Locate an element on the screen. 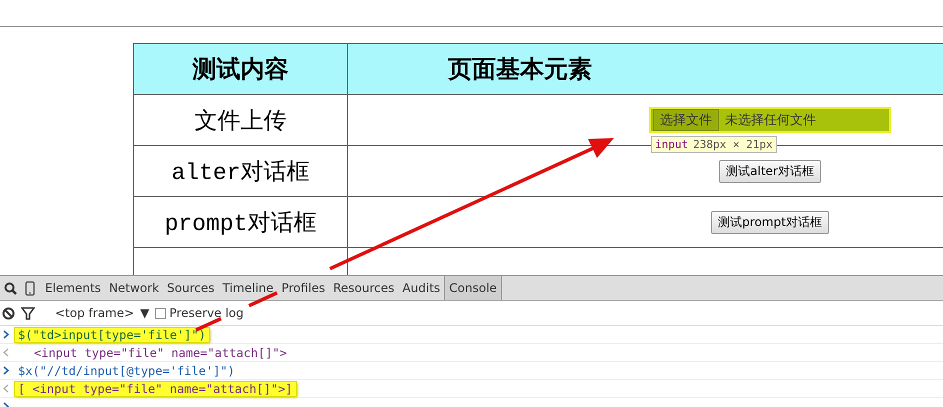 The image size is (943, 407). table-cell: alter对话框 is located at coordinates (241, 171).